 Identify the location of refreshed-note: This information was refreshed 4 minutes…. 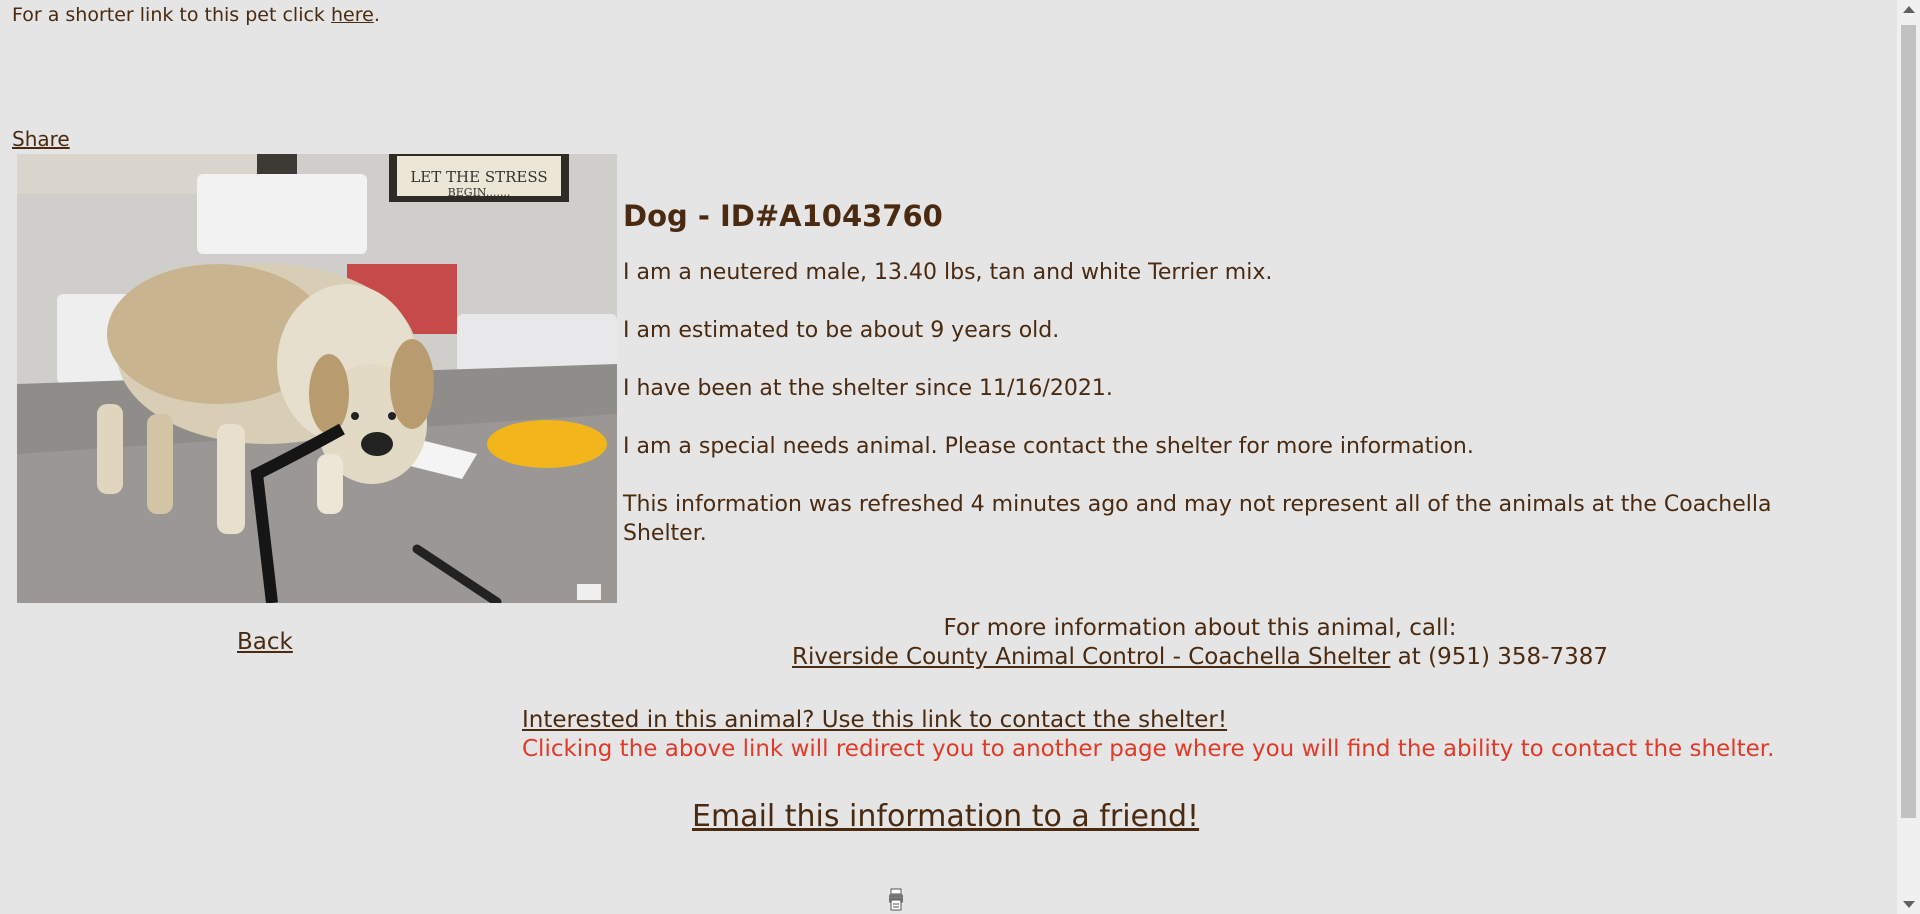
(1197, 519).